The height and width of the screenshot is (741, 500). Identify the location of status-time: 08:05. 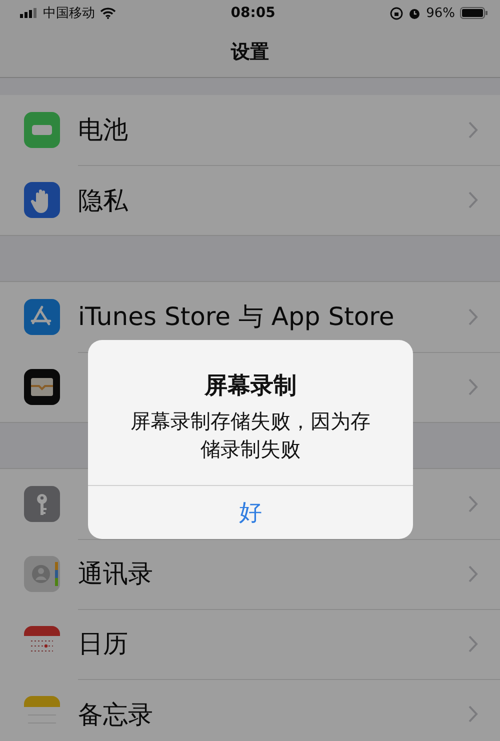
(253, 13).